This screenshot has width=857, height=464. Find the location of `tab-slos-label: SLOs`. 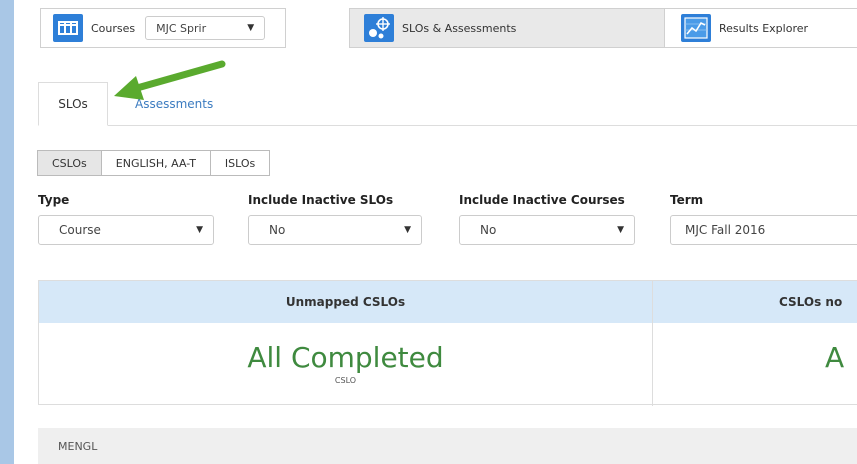

tab-slos-label: SLOs is located at coordinates (73, 104).